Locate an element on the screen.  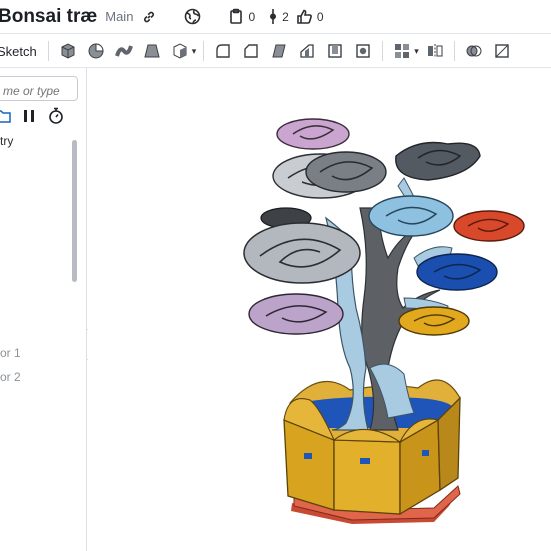
hole-icon is located at coordinates (363, 51).